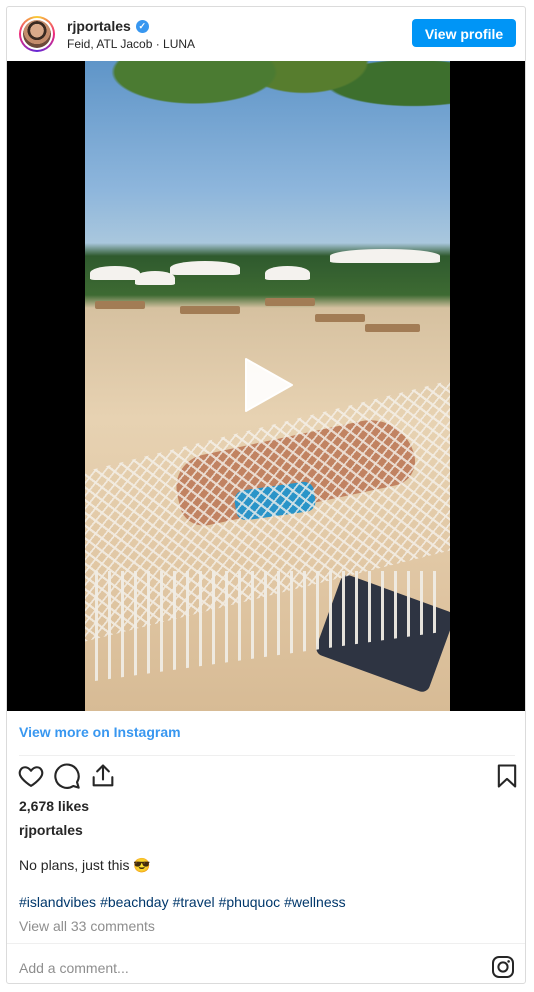 This screenshot has height=992, width=534. What do you see at coordinates (142, 26) in the screenshot?
I see `verified-badge-icon: ✓` at bounding box center [142, 26].